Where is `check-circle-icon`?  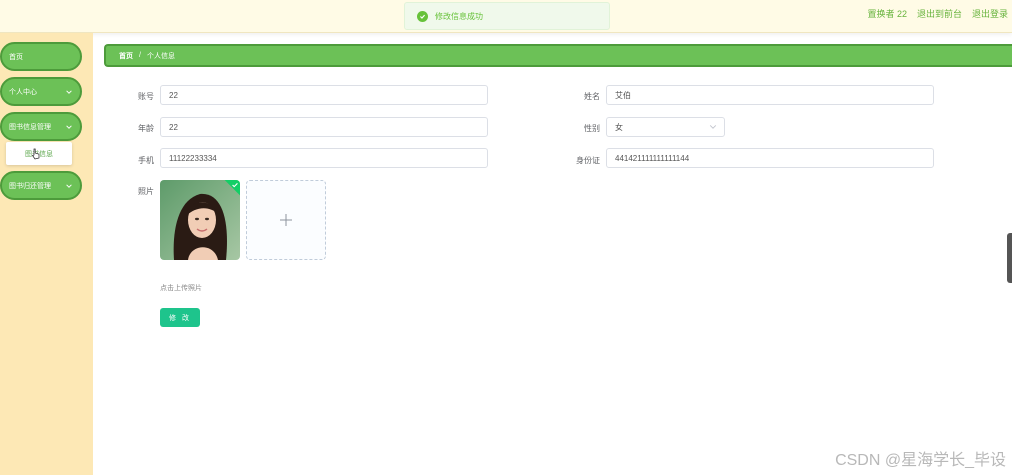
check-circle-icon is located at coordinates (422, 16).